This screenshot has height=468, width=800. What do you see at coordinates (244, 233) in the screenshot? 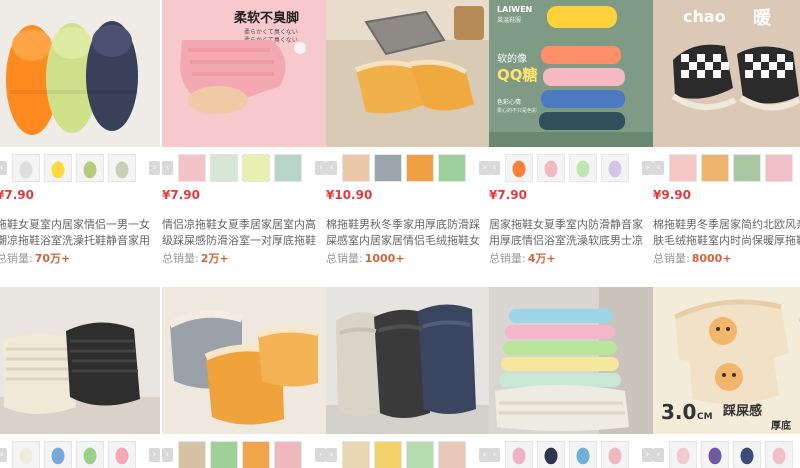
I see `product-title: 情侣凉拖鞋女夏季居家居室内高级踩屎感防滑浴室一对厚底拖鞋男款` at bounding box center [244, 233].